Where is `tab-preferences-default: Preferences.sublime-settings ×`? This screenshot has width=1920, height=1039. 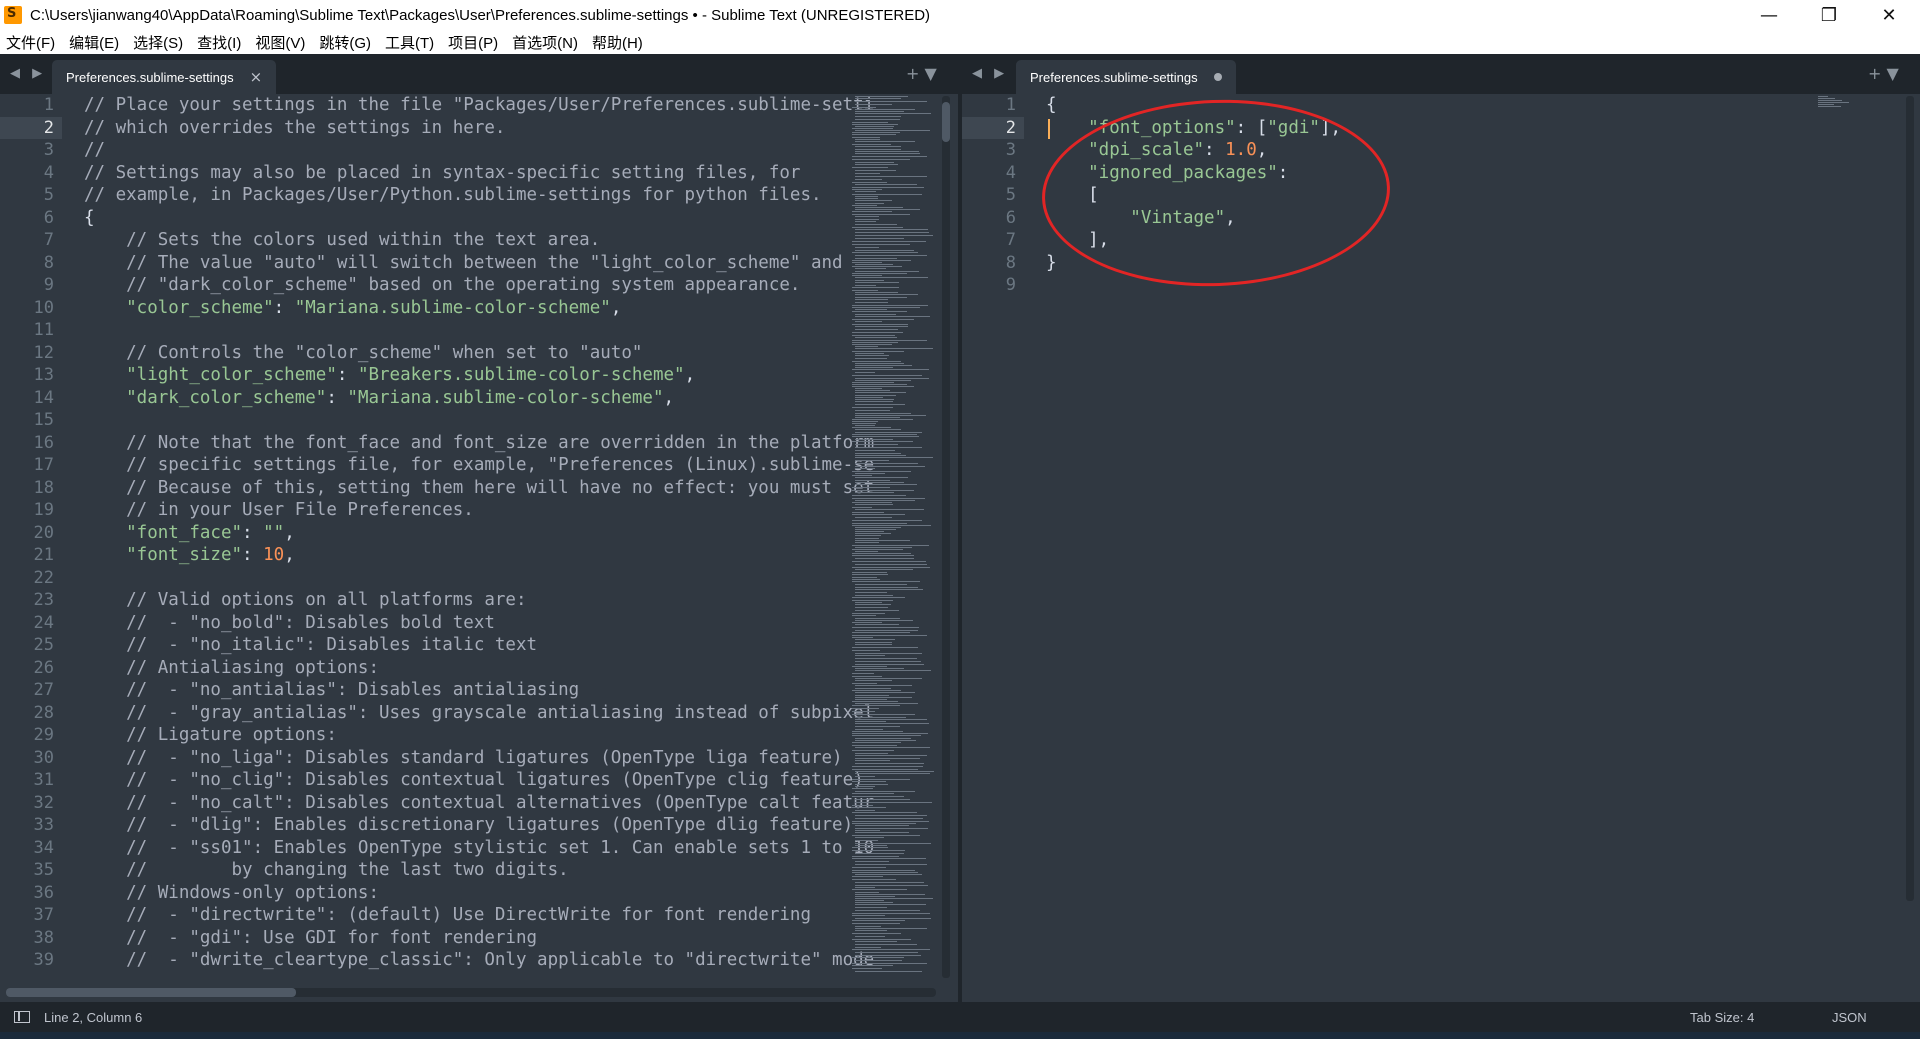
tab-preferences-default: Preferences.sublime-settings × is located at coordinates (164, 77).